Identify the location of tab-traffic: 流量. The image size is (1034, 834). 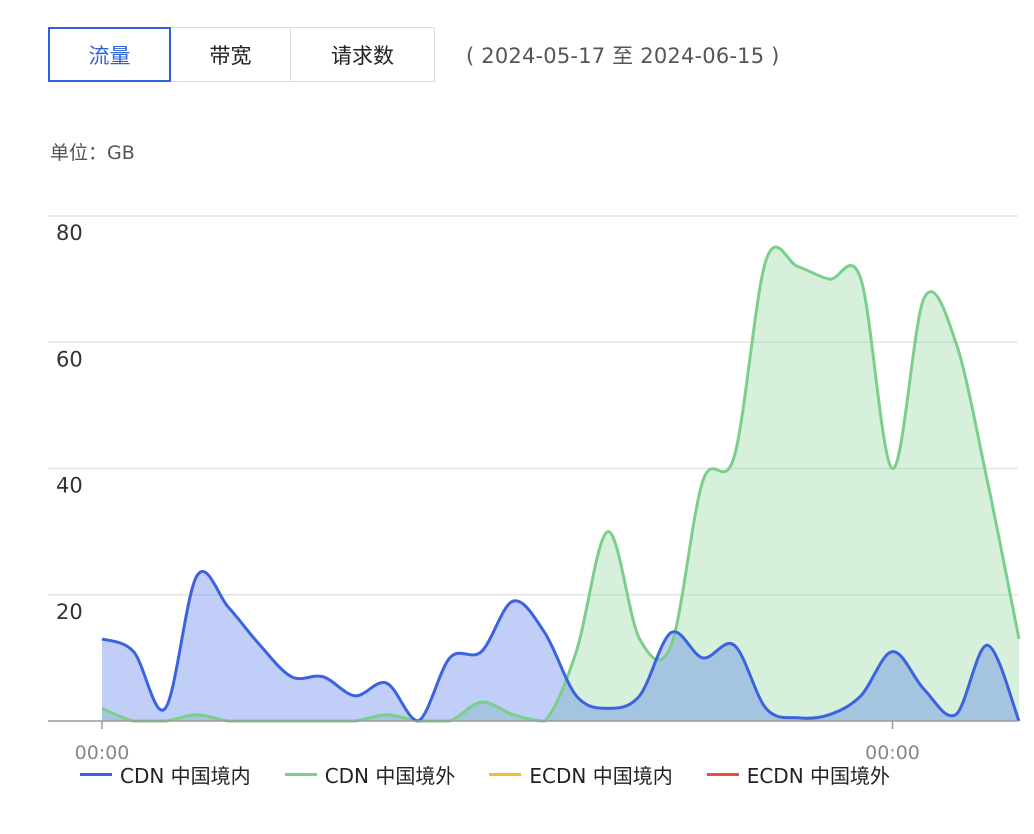
(109, 54).